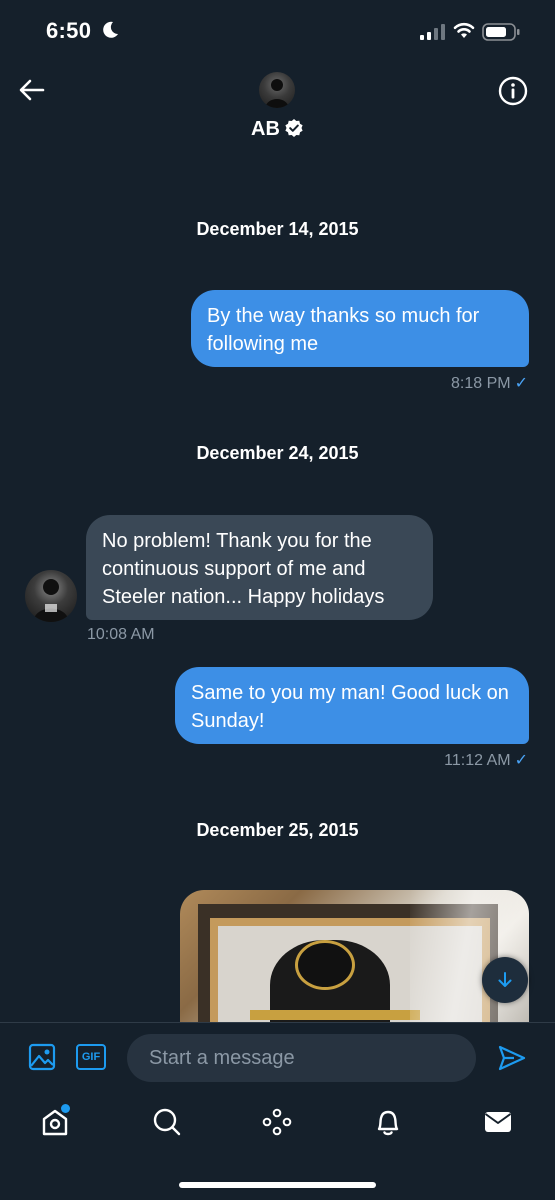 This screenshot has height=1200, width=555. Describe the element at coordinates (464, 30) in the screenshot. I see `wifi-icon` at that location.